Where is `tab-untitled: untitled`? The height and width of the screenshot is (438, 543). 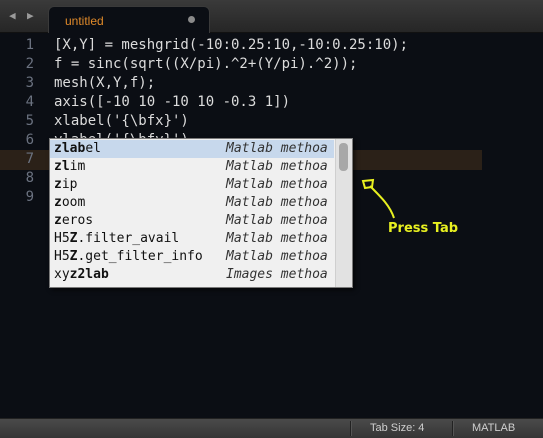 tab-untitled: untitled is located at coordinates (129, 19).